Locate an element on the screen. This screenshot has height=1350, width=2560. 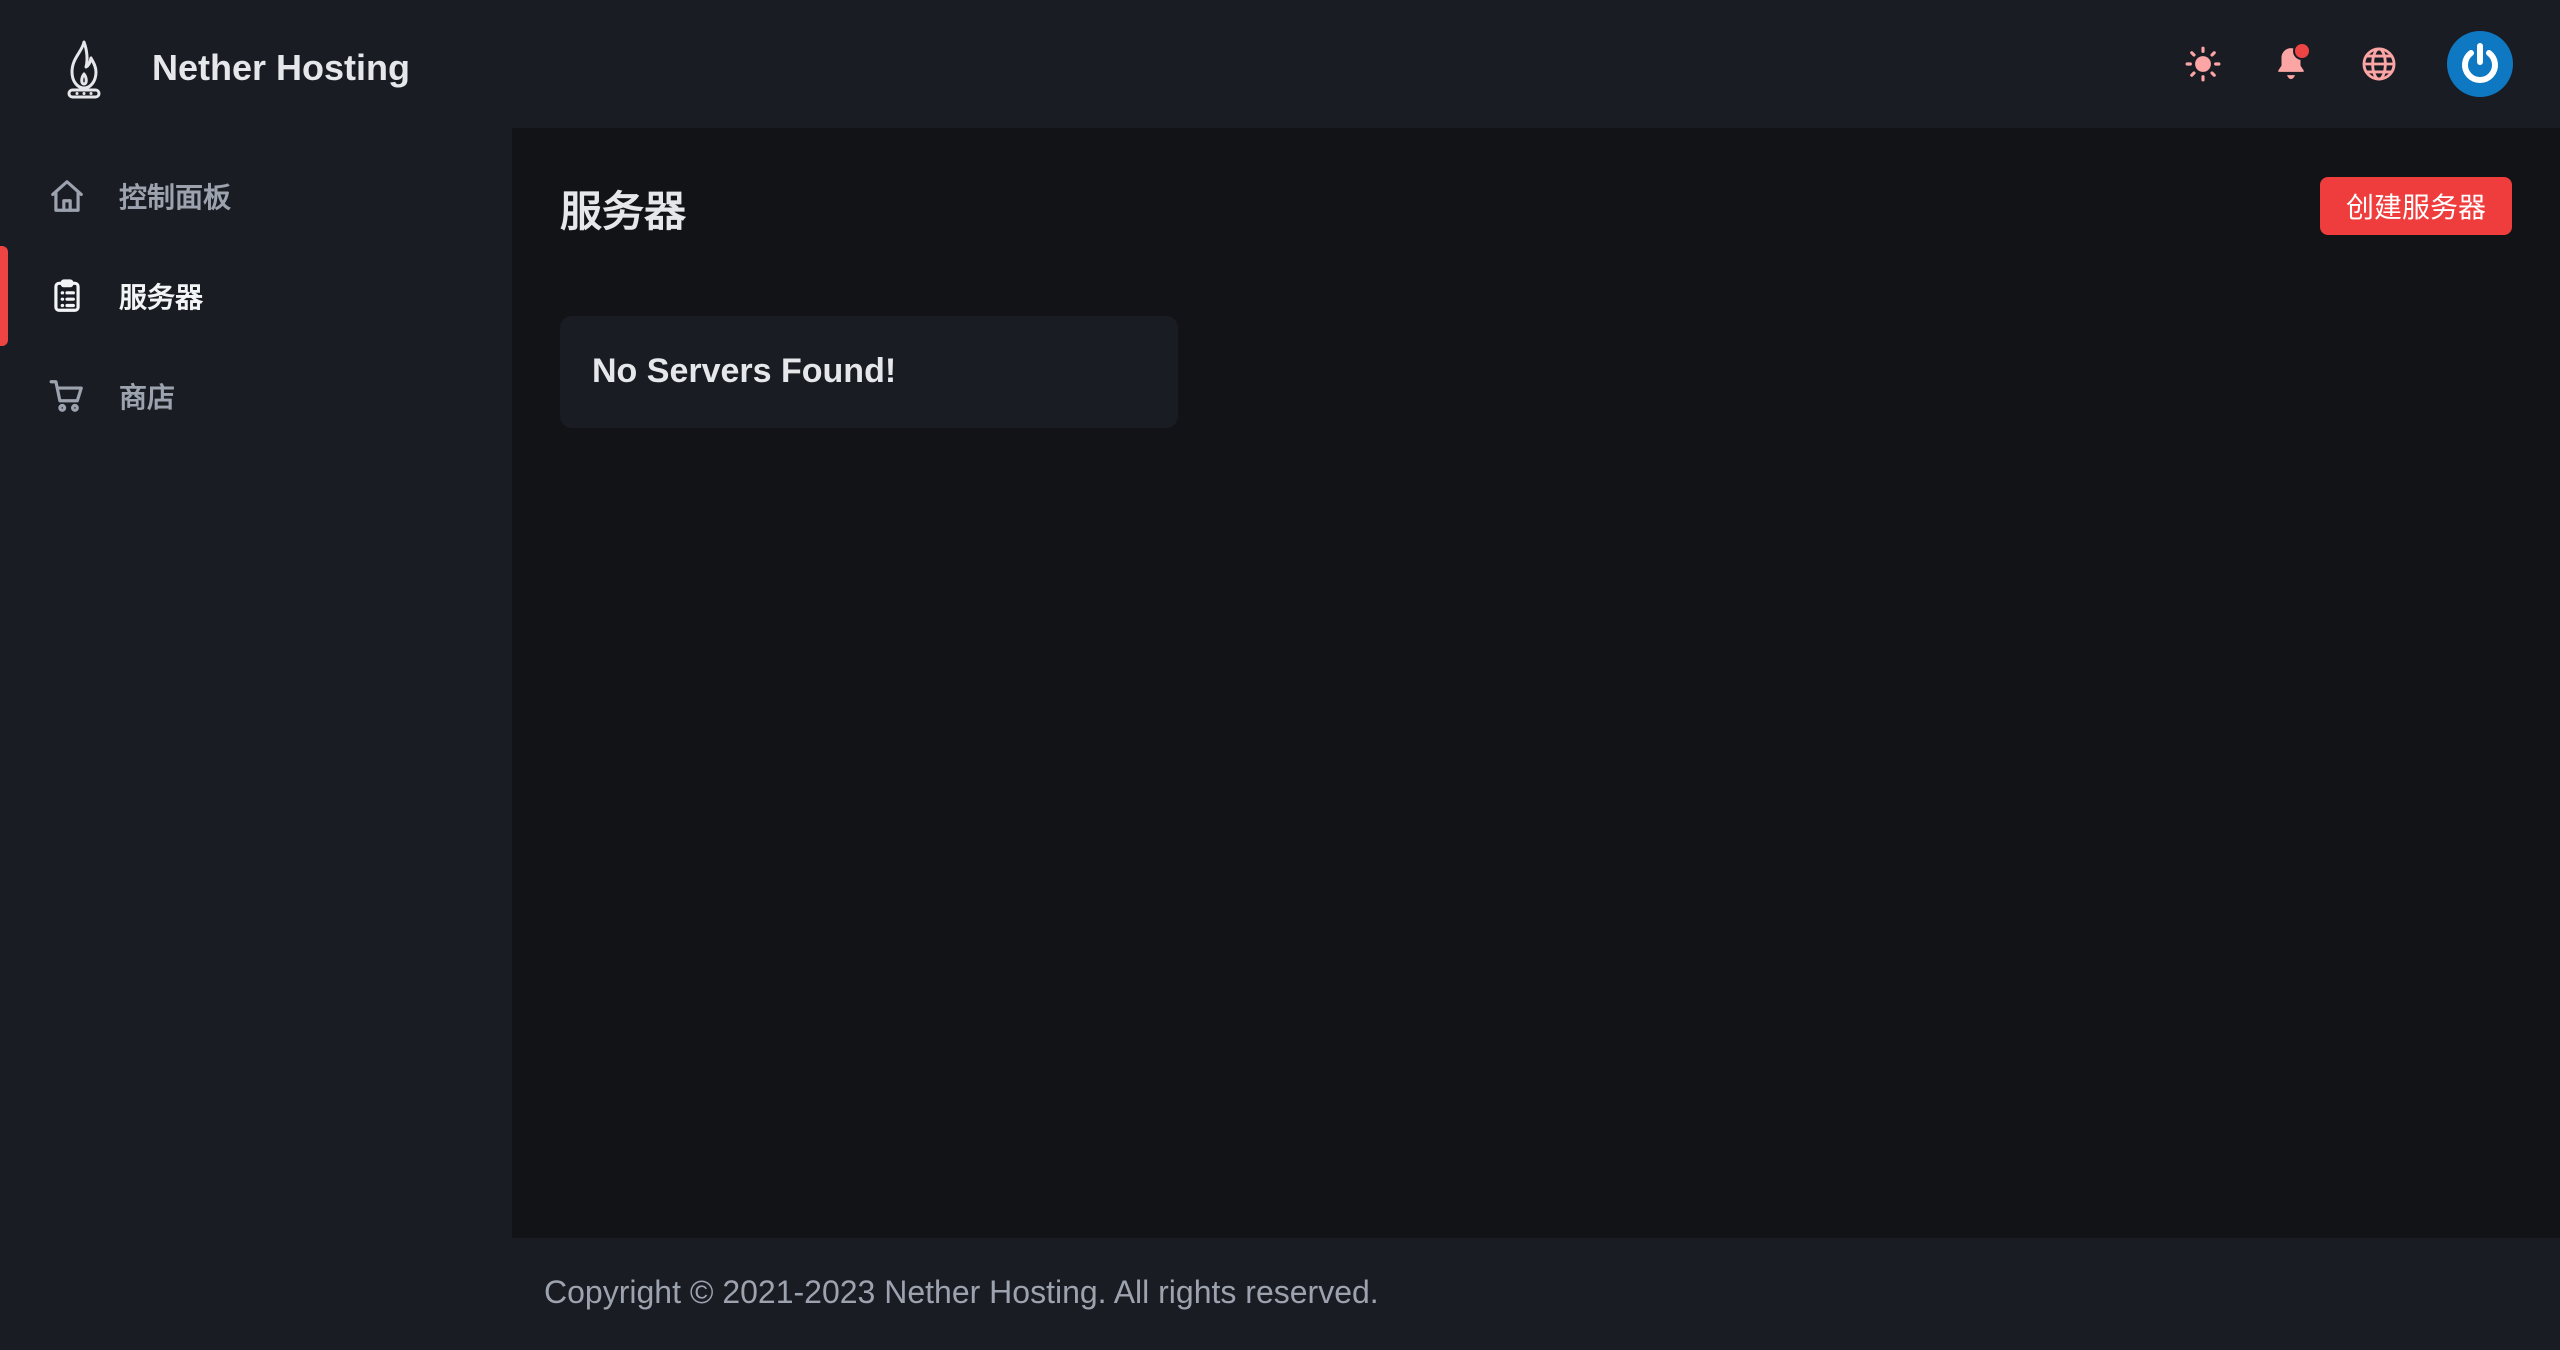
globe-icon is located at coordinates (2379, 64).